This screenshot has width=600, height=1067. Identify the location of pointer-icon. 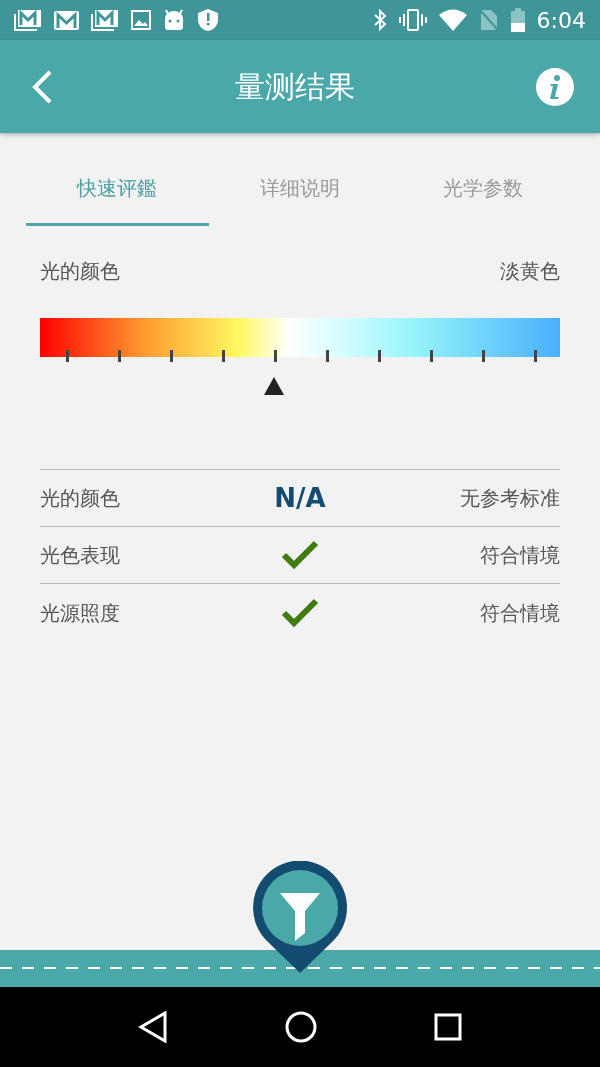
(274, 386).